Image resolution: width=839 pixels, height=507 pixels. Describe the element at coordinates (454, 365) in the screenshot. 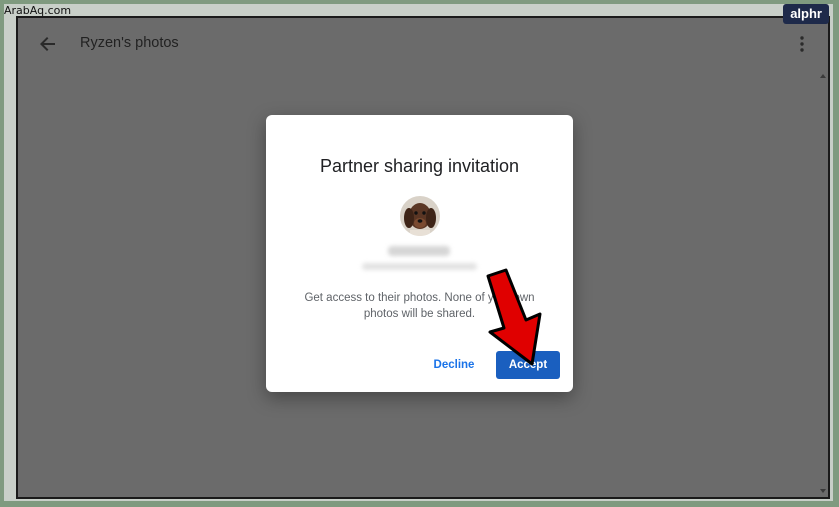

I see `decline-button: Decline` at that location.